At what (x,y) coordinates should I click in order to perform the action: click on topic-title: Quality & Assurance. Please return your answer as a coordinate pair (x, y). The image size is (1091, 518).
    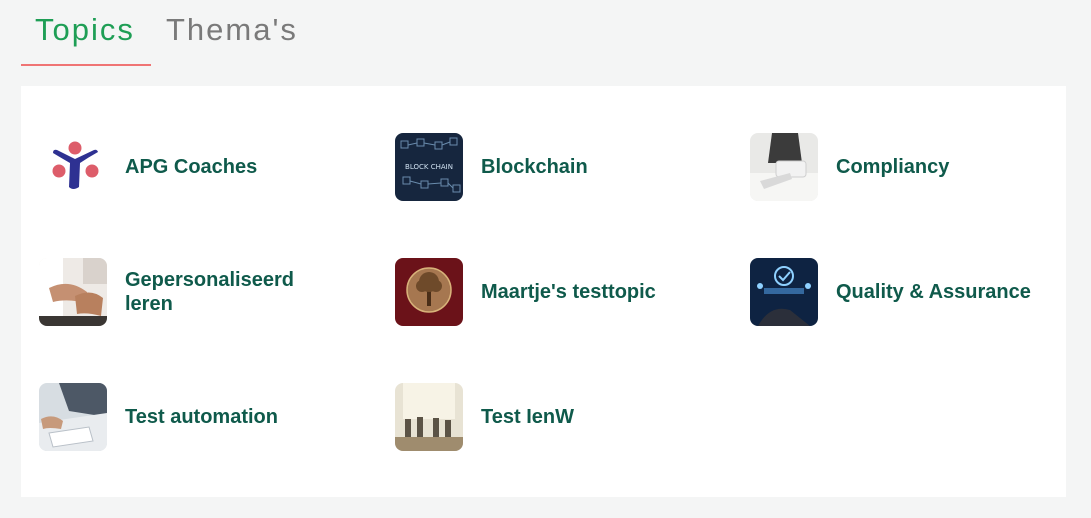
    Looking at the image, I should click on (933, 292).